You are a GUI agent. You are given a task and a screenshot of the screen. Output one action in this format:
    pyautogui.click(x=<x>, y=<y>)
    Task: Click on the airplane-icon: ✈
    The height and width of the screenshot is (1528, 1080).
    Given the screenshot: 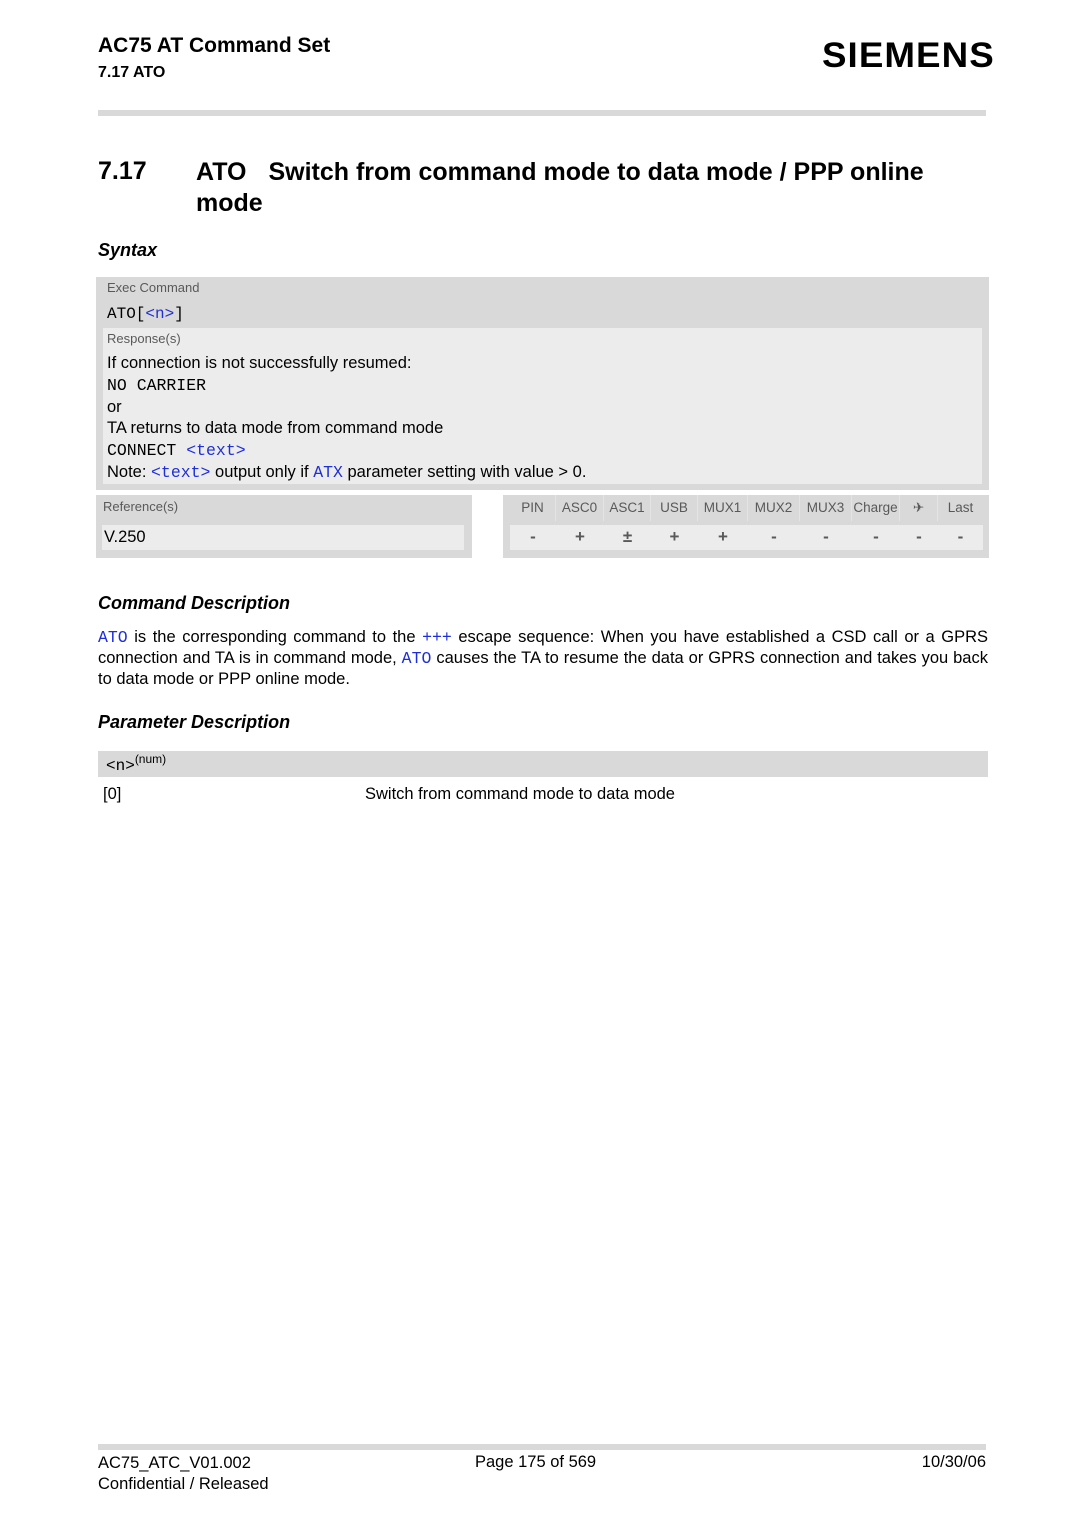 What is the action you would take?
    pyautogui.click(x=919, y=508)
    